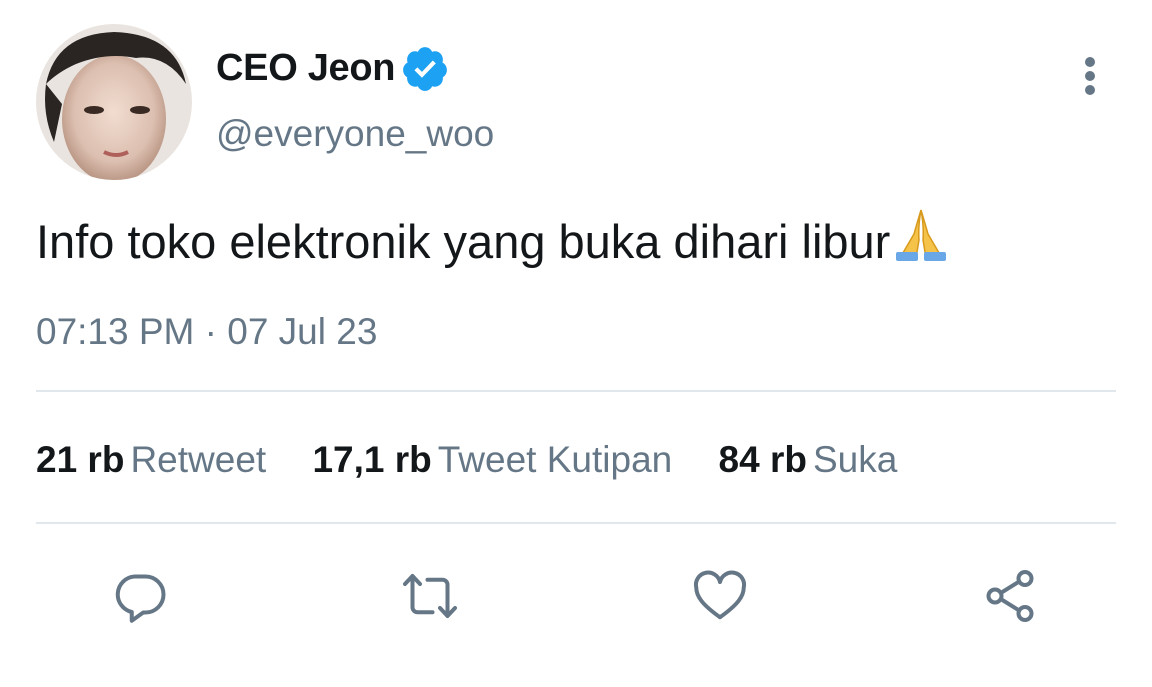 This screenshot has width=1152, height=687. I want to click on like-label: Suka, so click(855, 459).